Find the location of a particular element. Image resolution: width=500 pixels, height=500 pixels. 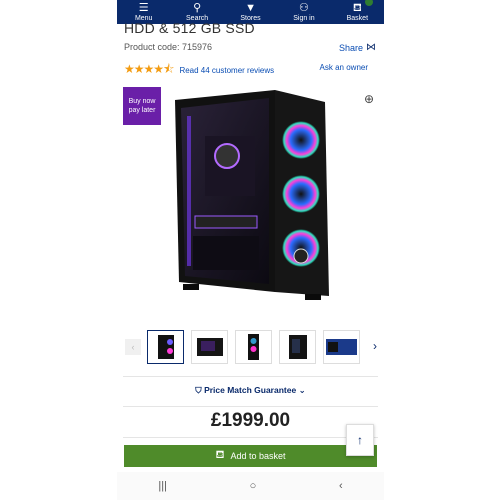

ask-owner-link: Ask an owner is located at coordinates (344, 67).